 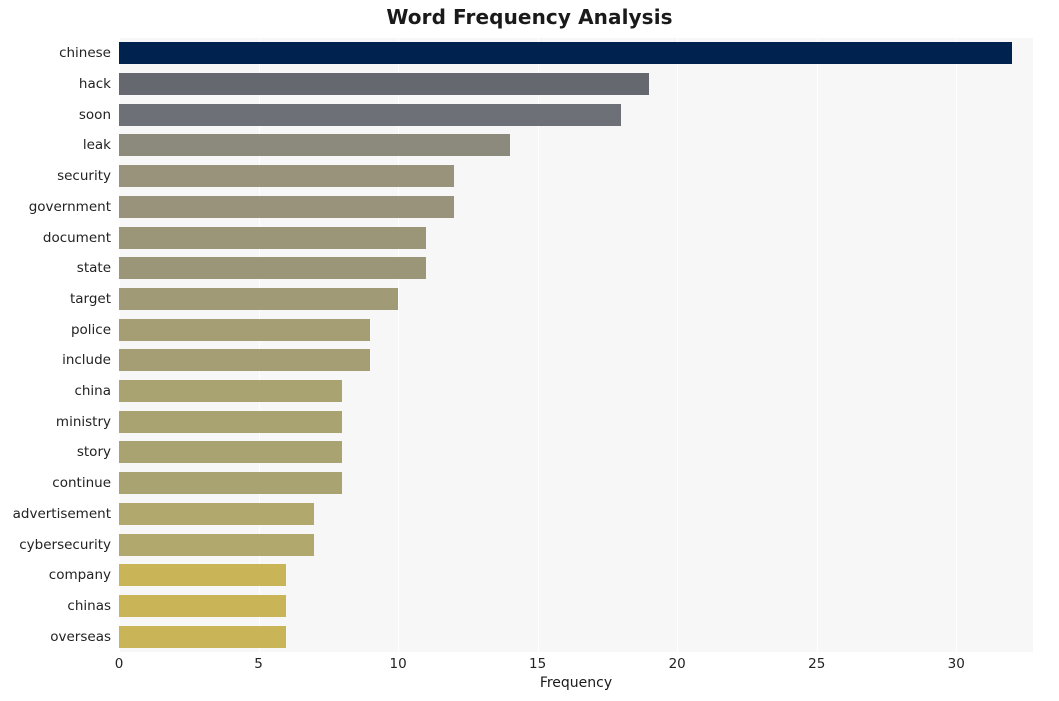 I want to click on y-tick-label: advertisement, so click(x=61, y=513).